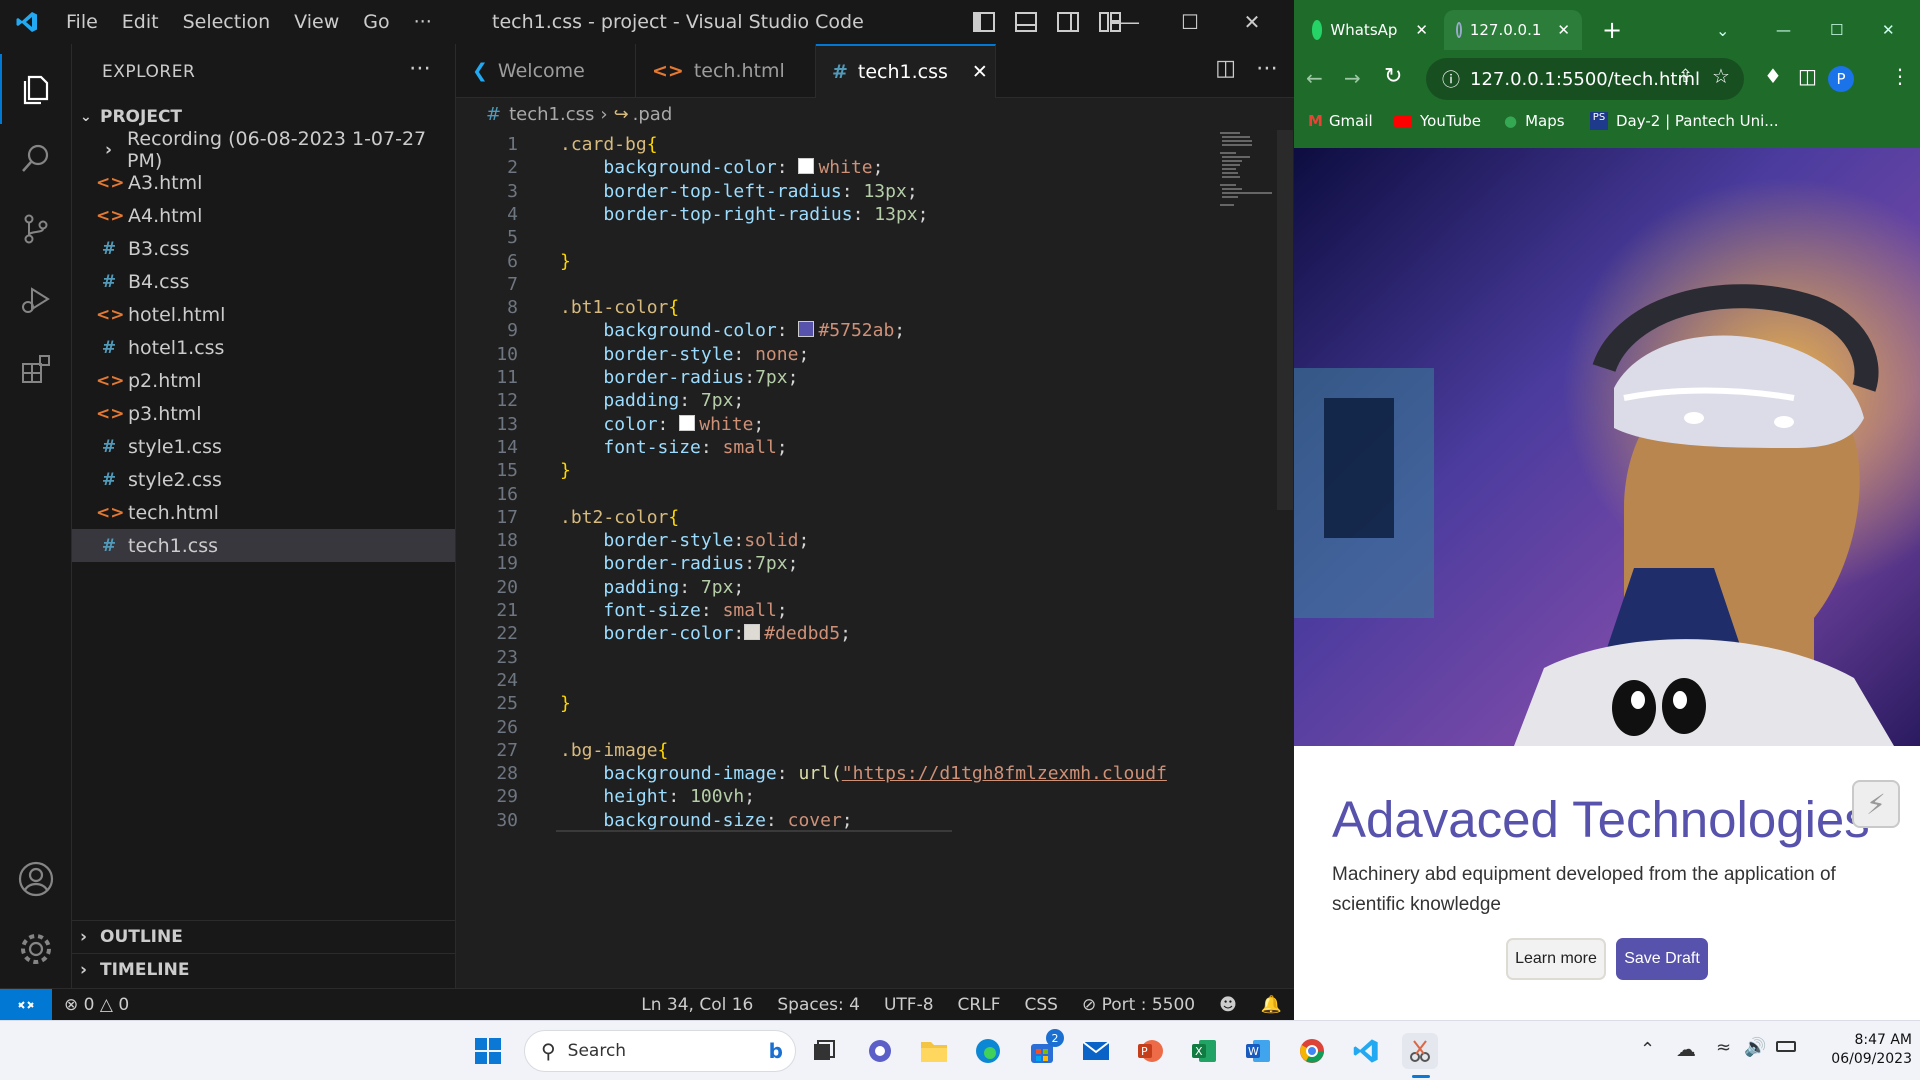 Image resolution: width=1920 pixels, height=1080 pixels. I want to click on extensions-puzzle-icon: ♦, so click(1773, 76).